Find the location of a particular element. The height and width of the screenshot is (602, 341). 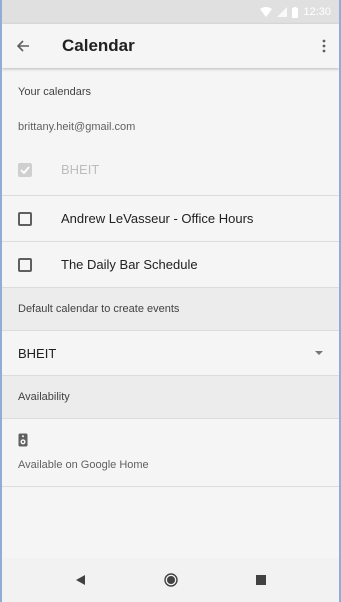

nav-back-icon is located at coordinates (80, 580).